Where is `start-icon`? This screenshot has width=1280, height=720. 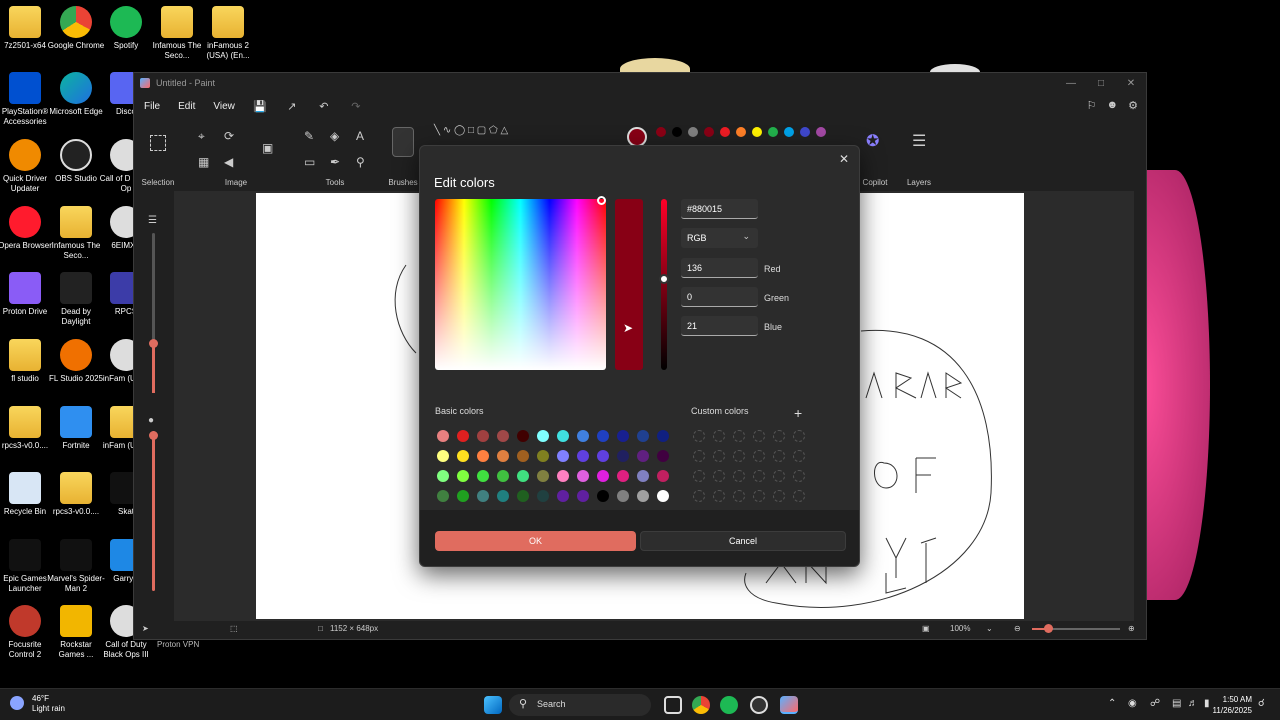
start-icon is located at coordinates (493, 705).